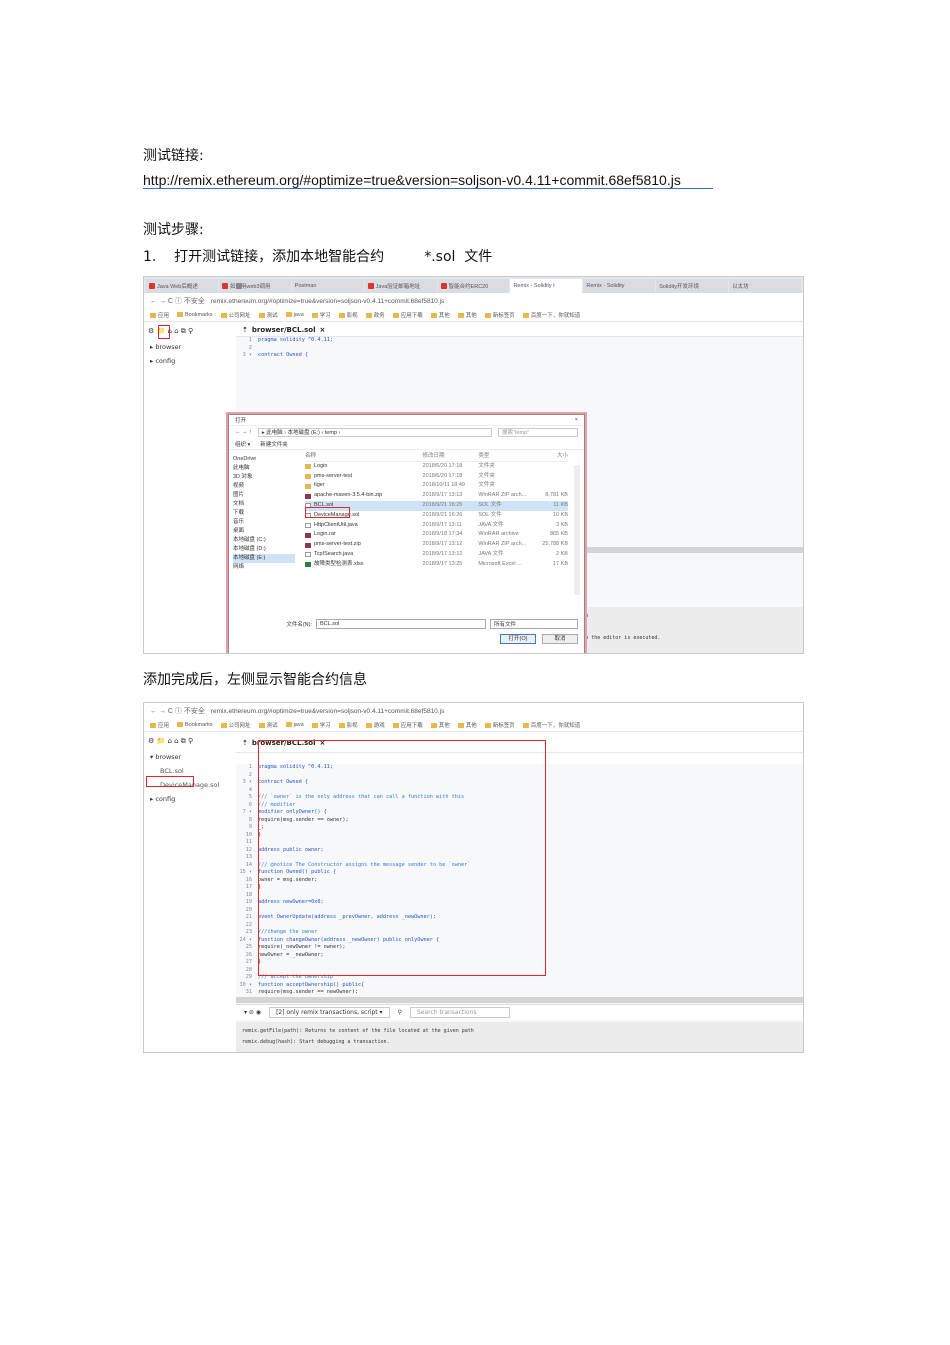 The height and width of the screenshot is (1345, 950). What do you see at coordinates (264, 531) in the screenshot?
I see `tree-item: 桌面` at bounding box center [264, 531].